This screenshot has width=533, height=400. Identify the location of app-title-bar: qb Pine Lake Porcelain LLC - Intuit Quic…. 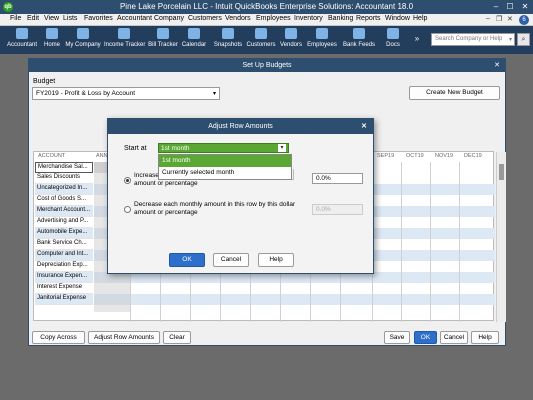
(266, 7).